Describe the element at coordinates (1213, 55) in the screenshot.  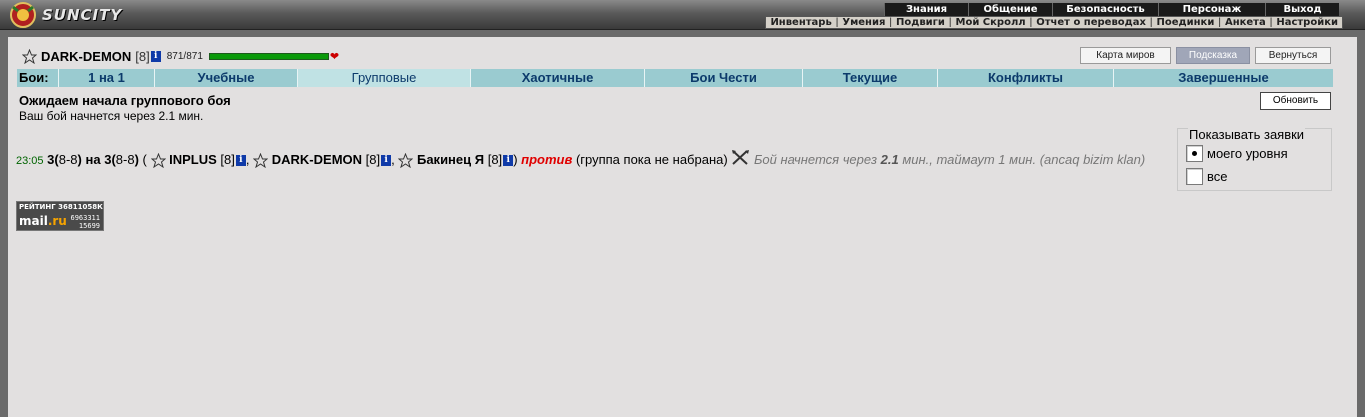
I see `hint-button: Подсказка` at that location.